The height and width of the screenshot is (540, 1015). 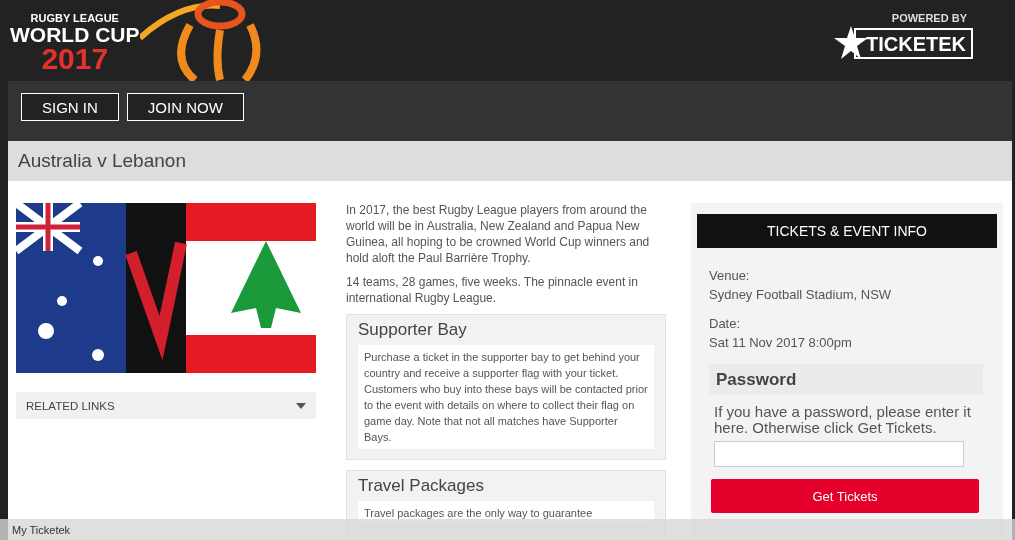 What do you see at coordinates (70, 107) in the screenshot?
I see `nav-button: SIGN IN` at bounding box center [70, 107].